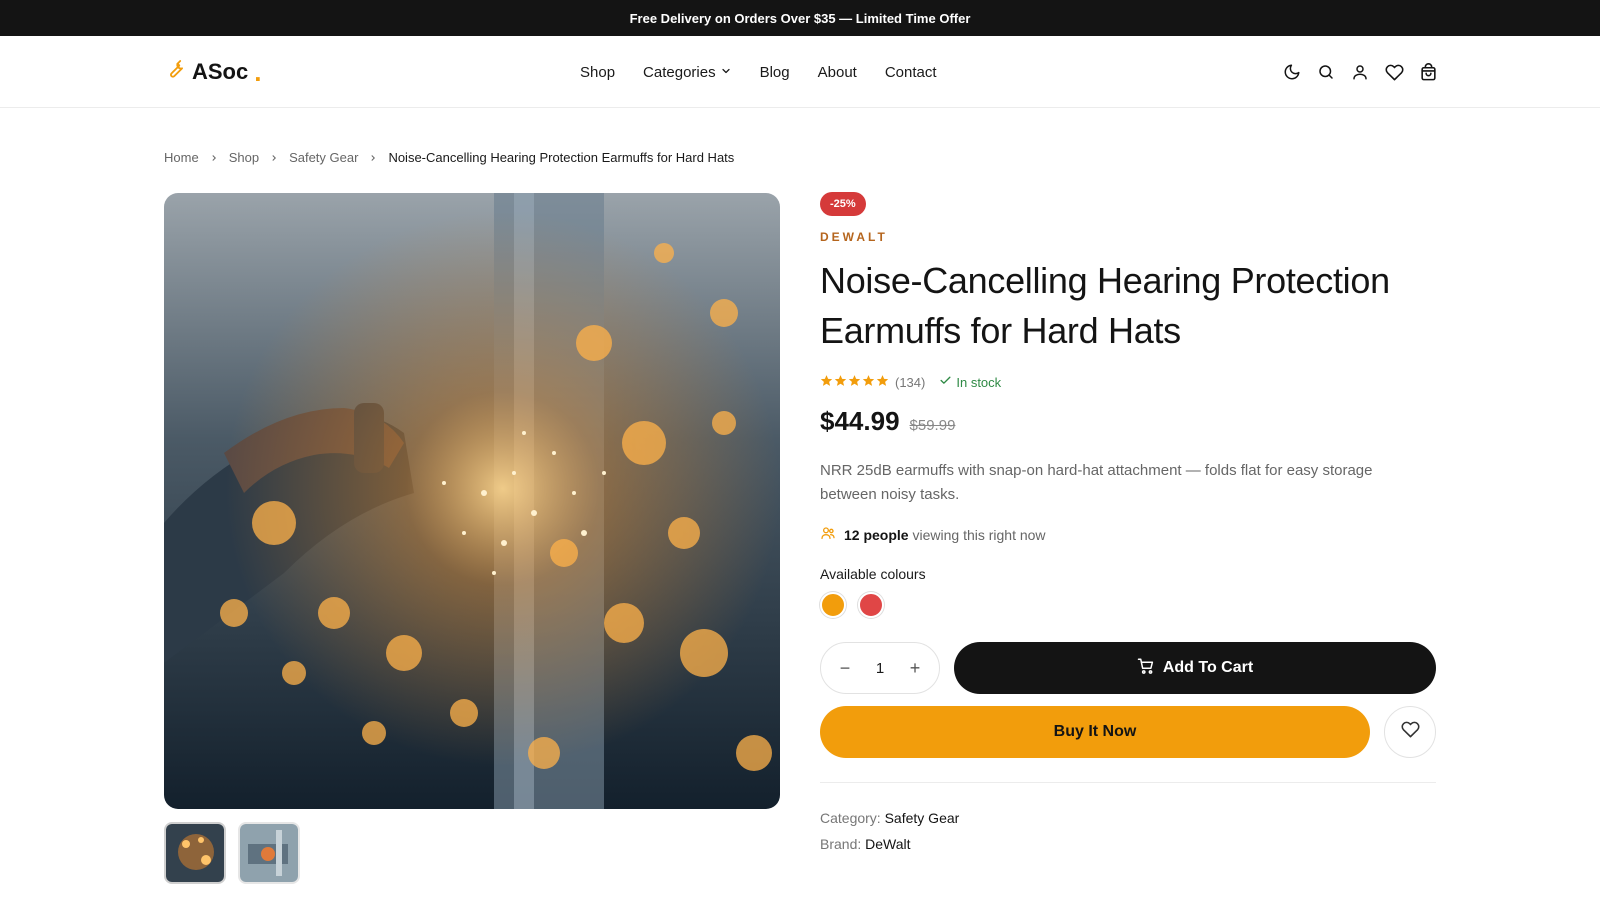 The width and height of the screenshot is (1600, 900). Describe the element at coordinates (843, 204) in the screenshot. I see `discount-badge: -25%` at that location.